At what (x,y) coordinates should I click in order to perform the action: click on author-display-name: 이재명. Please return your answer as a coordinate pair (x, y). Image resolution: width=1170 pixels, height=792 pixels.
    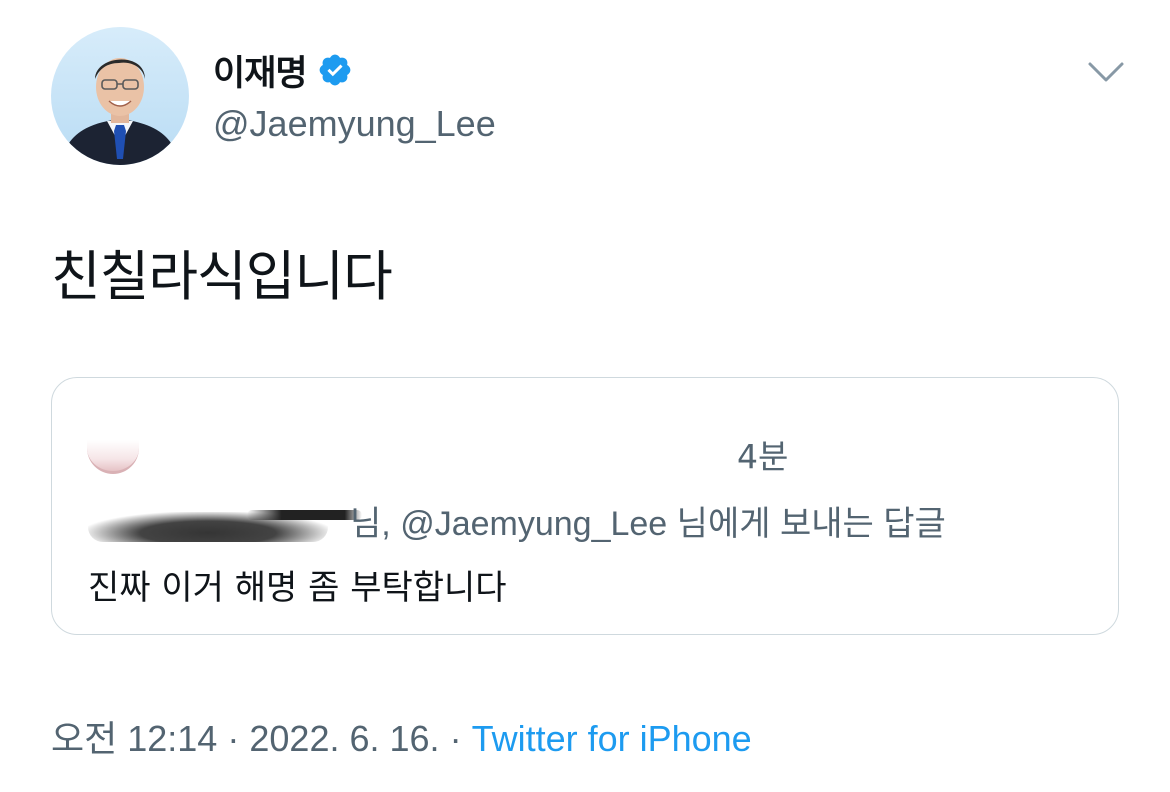
    Looking at the image, I should click on (260, 70).